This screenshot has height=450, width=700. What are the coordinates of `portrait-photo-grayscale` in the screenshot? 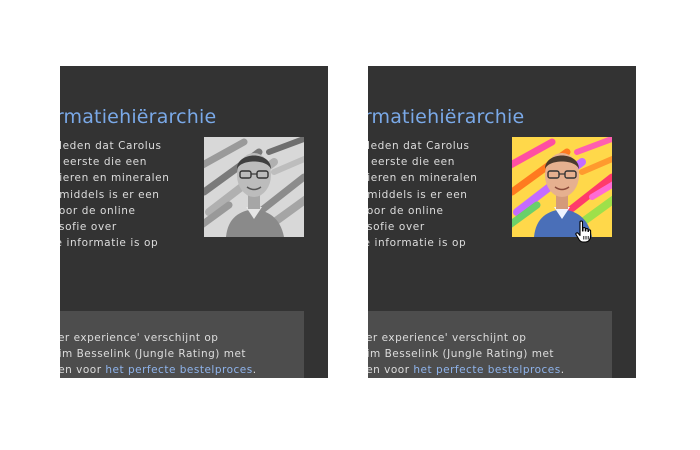 It's located at (254, 187).